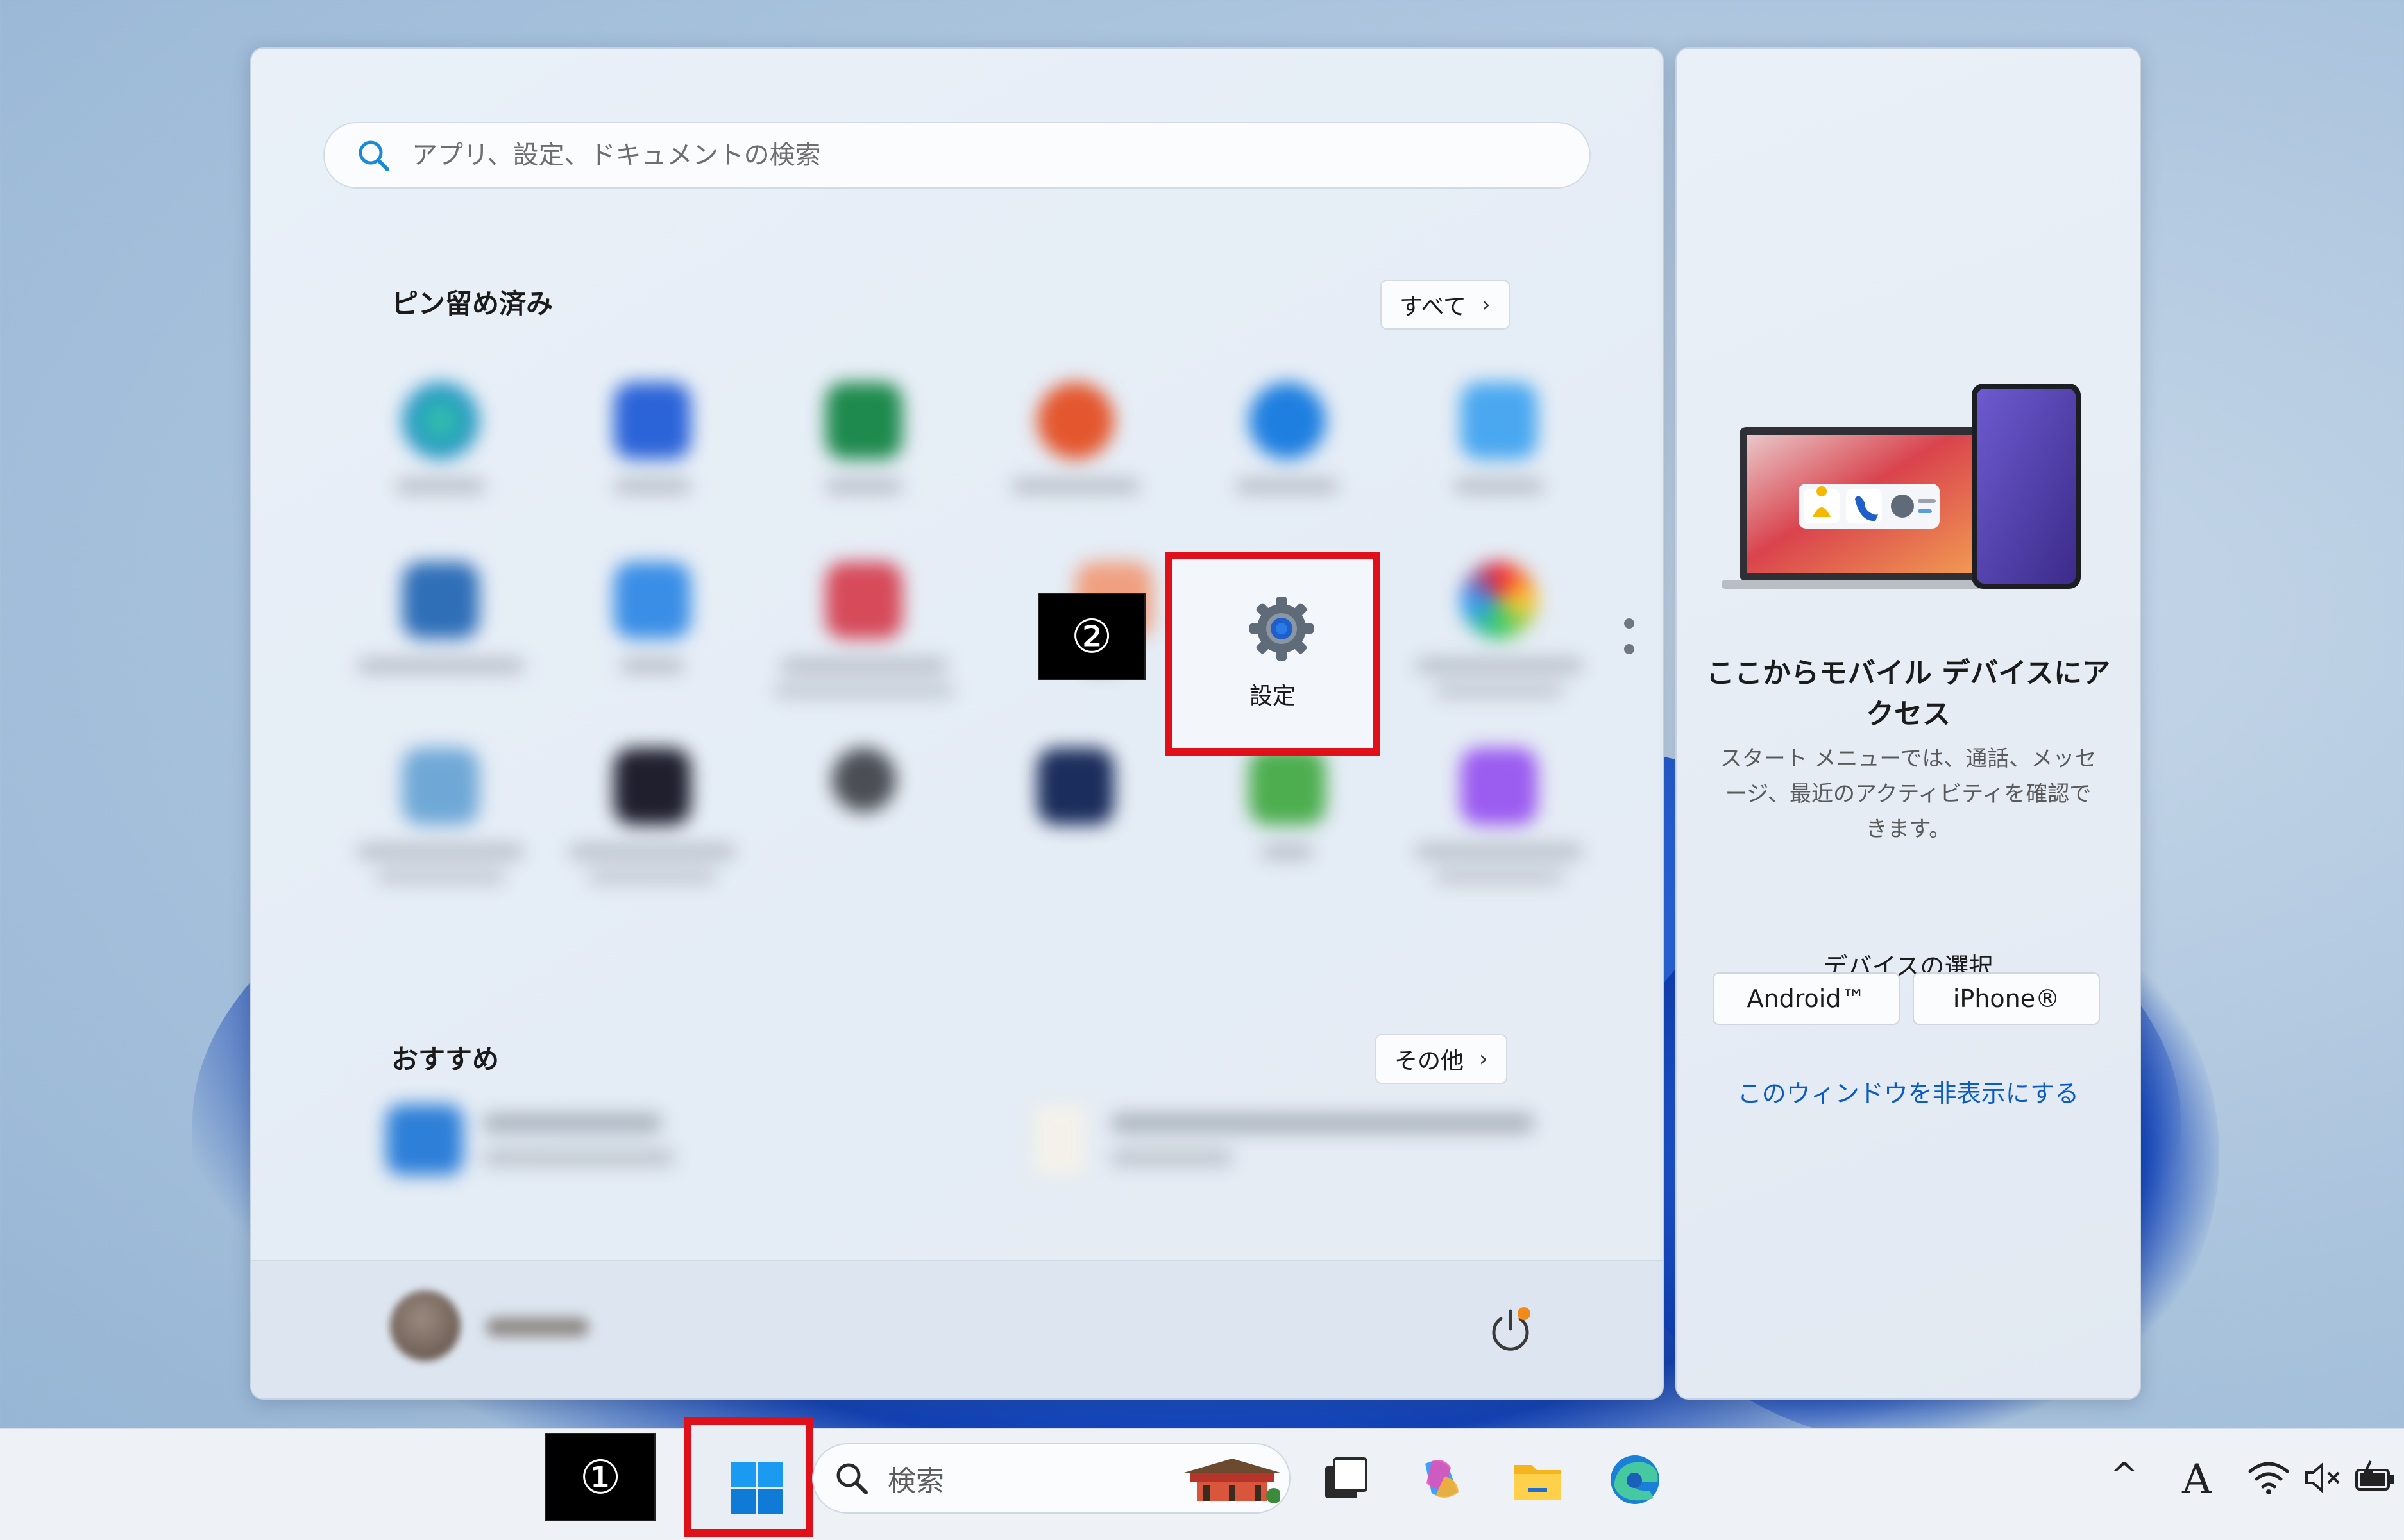  What do you see at coordinates (757, 1488) in the screenshot?
I see `windows-logo-icon` at bounding box center [757, 1488].